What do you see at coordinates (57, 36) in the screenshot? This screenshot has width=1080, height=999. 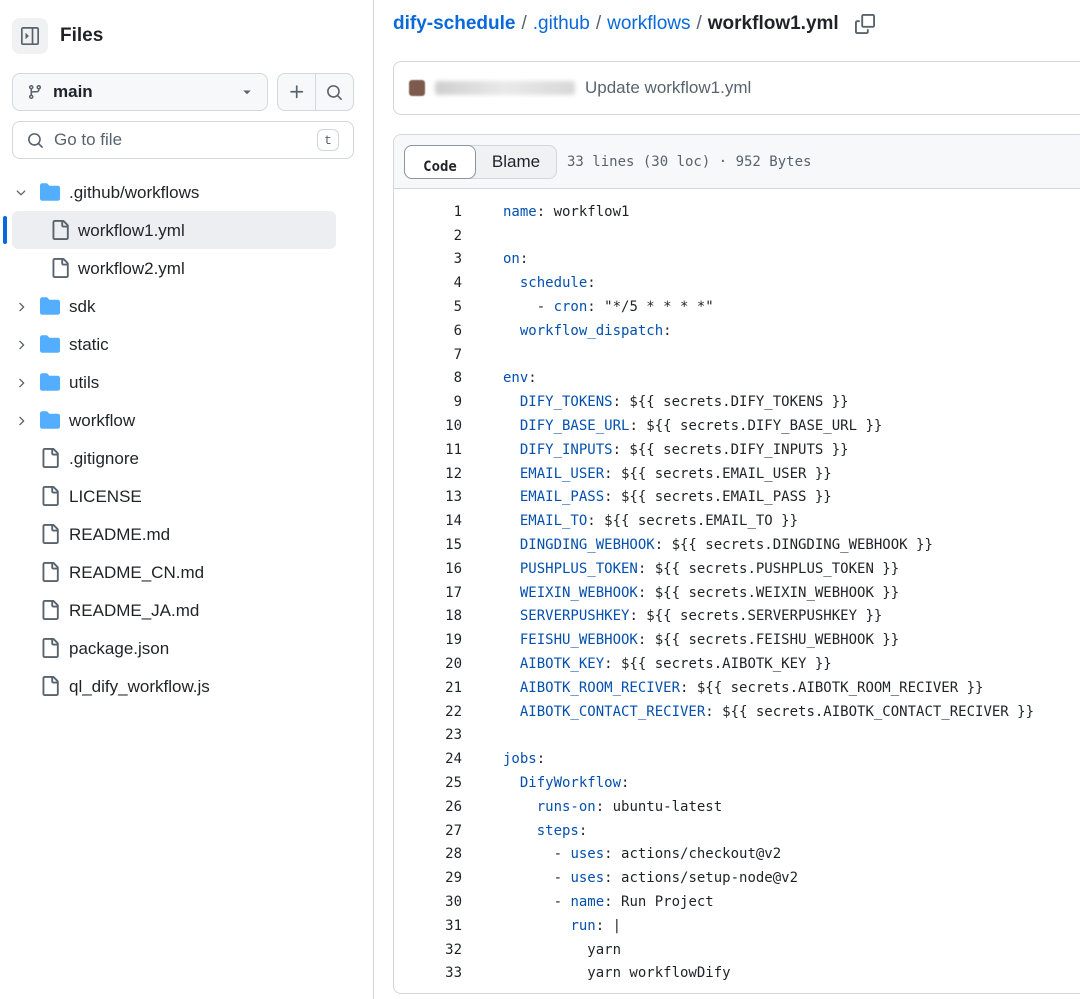 I see `sidebar-header: Files` at bounding box center [57, 36].